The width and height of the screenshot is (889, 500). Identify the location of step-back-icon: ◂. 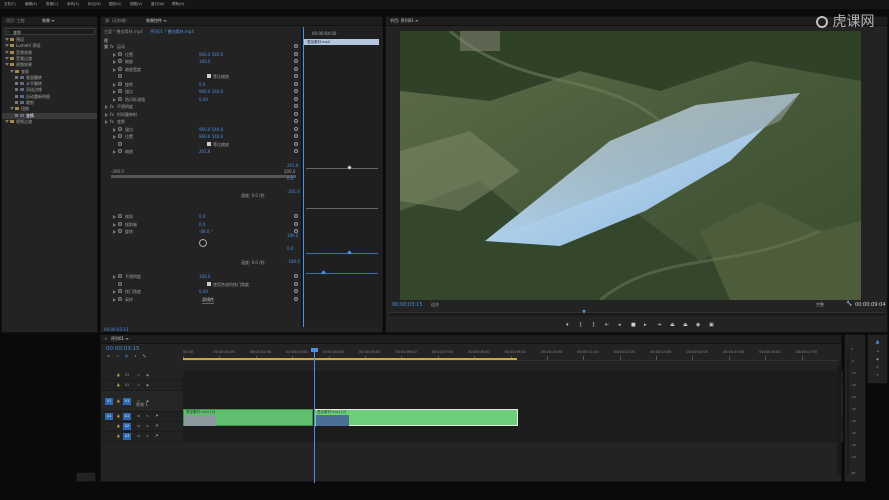
(619, 325).